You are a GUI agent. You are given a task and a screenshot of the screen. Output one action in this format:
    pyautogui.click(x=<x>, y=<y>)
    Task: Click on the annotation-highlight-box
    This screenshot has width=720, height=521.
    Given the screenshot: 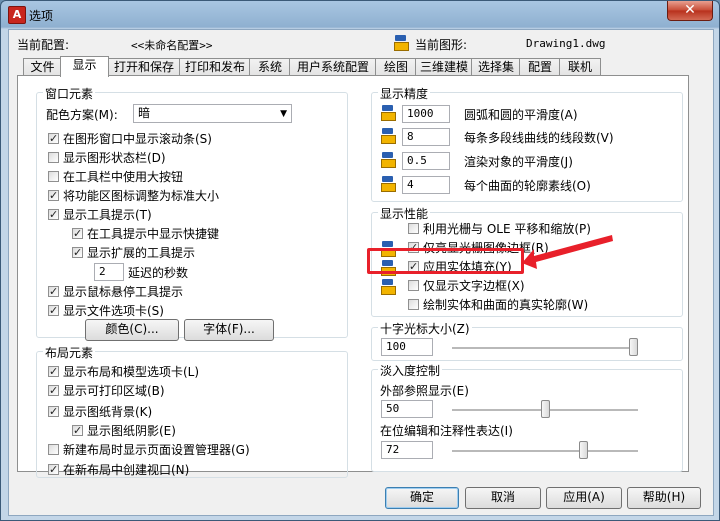 What is the action you would take?
    pyautogui.click(x=445, y=261)
    